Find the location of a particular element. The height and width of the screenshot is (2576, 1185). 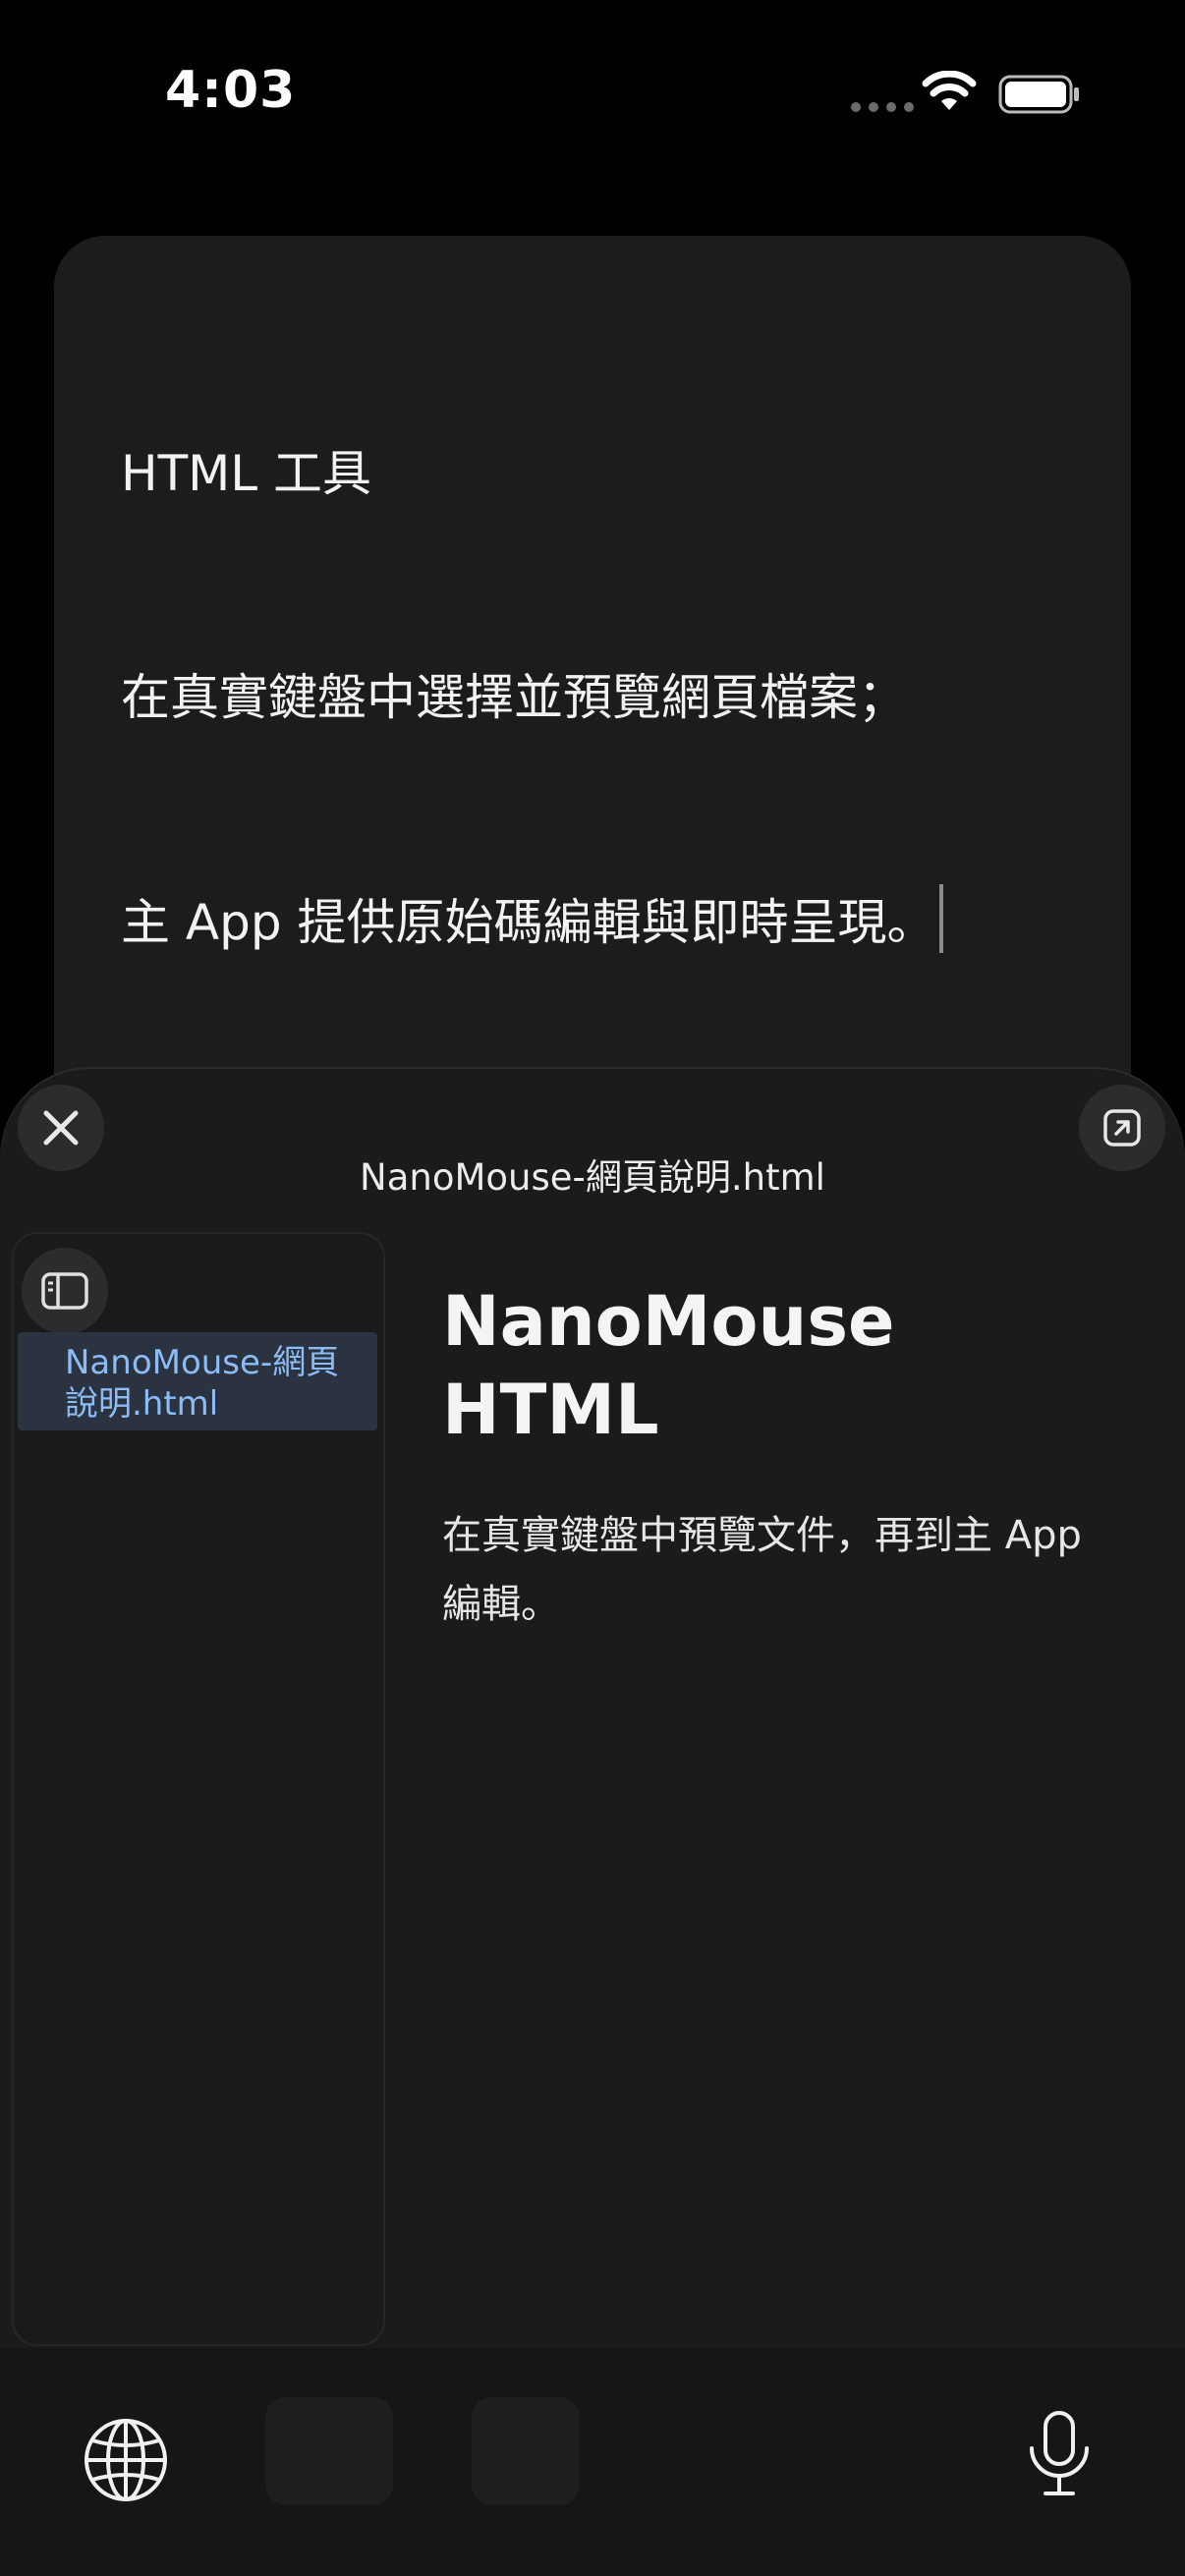

html-preview: NanoMouse HTML 在真實鍵盤中預覽文件，再到主 App 編輯。 is located at coordinates (786, 1458).